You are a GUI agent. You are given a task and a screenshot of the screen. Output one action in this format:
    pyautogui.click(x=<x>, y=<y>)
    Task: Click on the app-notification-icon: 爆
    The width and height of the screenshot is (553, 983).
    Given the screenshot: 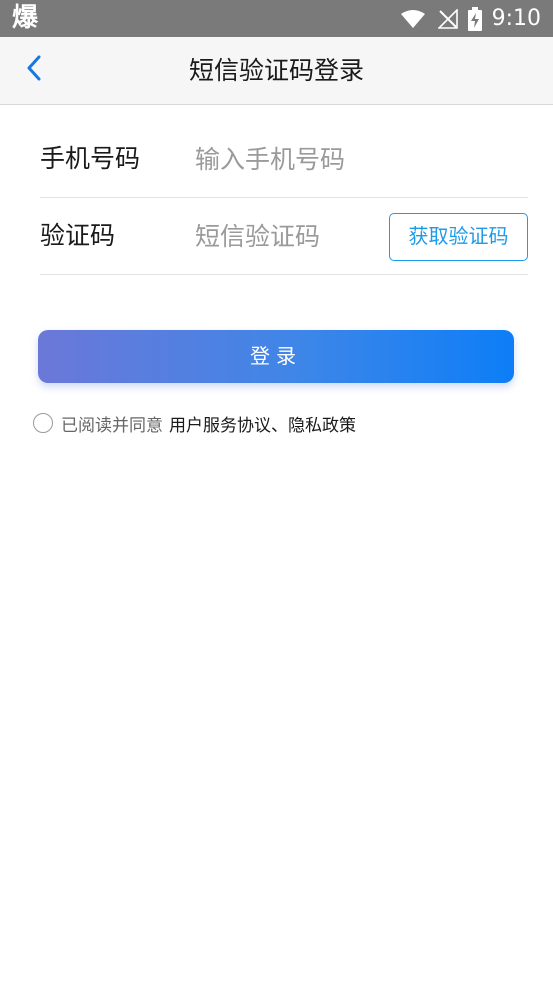 What is the action you would take?
    pyautogui.click(x=25, y=18)
    